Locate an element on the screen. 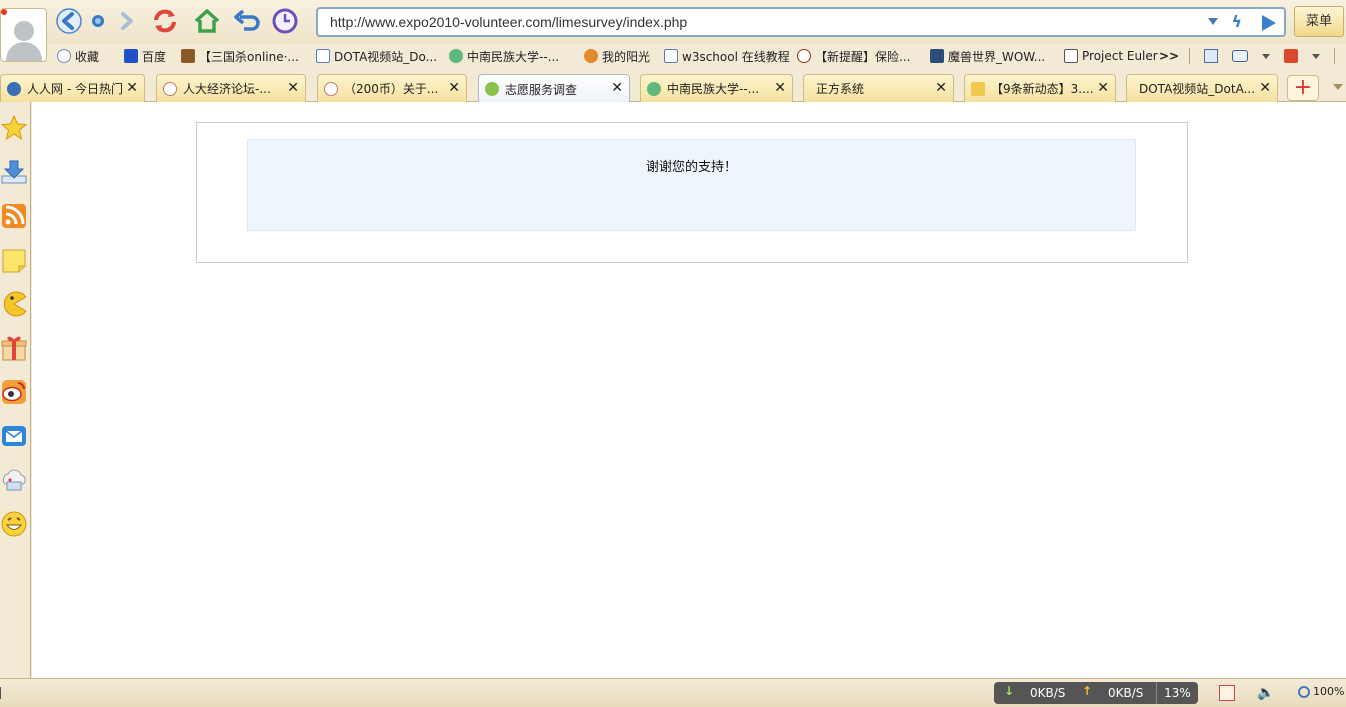 The width and height of the screenshot is (1346, 707). camera-icon is located at coordinates (1240, 56).